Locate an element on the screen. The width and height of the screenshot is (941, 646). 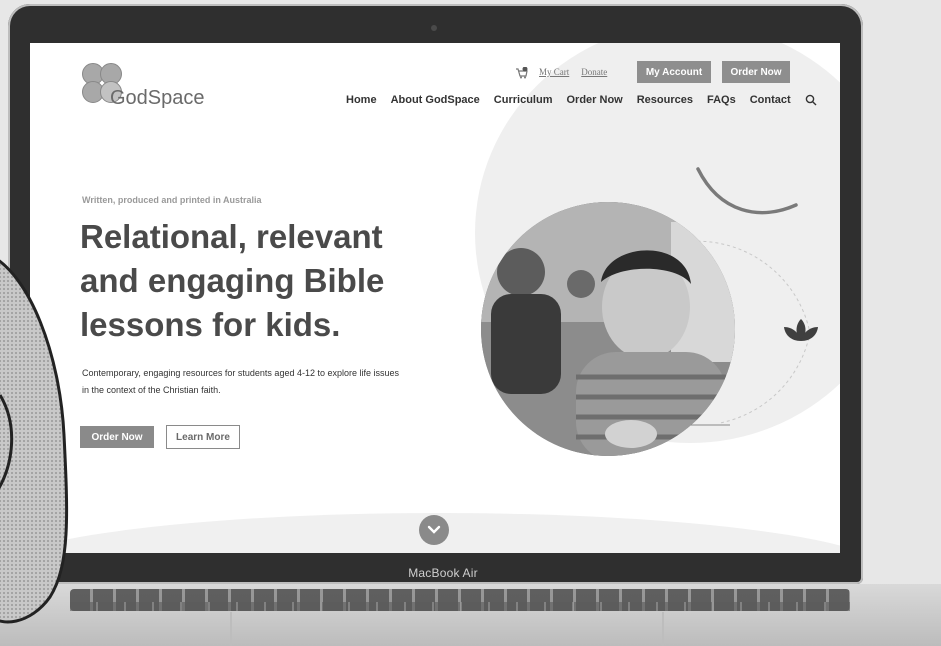
nav-item-resources: Resources is located at coordinates (665, 100).